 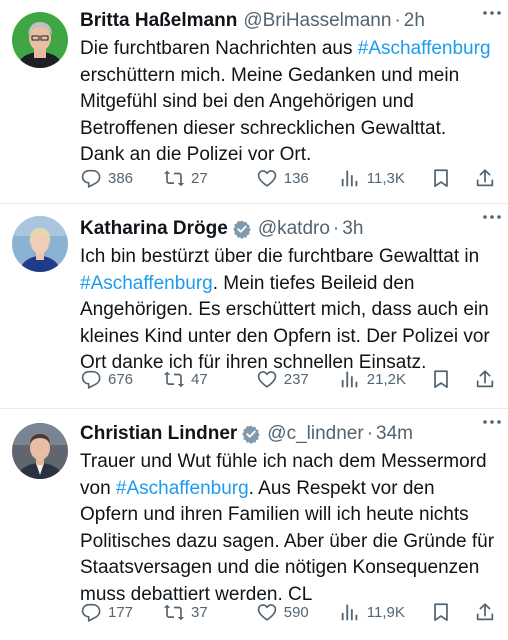 I want to click on like-count: 136, so click(x=296, y=178).